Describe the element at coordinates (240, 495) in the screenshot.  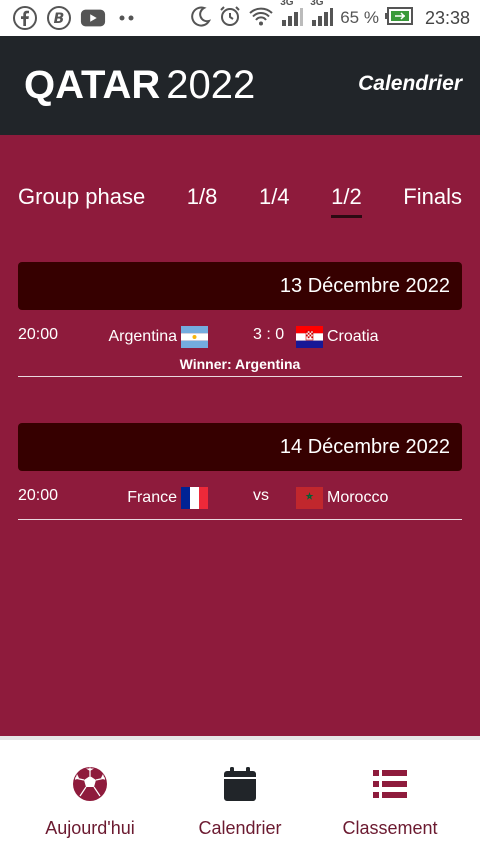
I see `match-row: 20:00 France vs Morocco` at that location.